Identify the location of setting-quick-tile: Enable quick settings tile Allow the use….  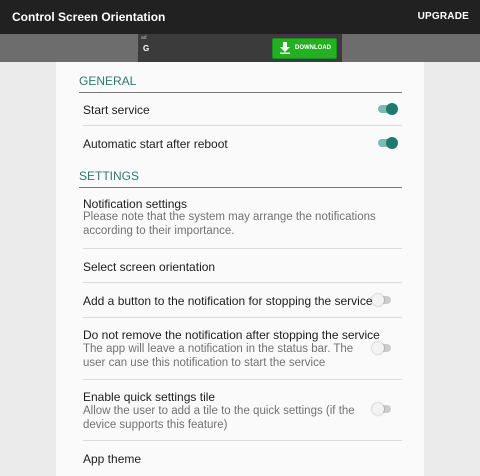
(242, 410).